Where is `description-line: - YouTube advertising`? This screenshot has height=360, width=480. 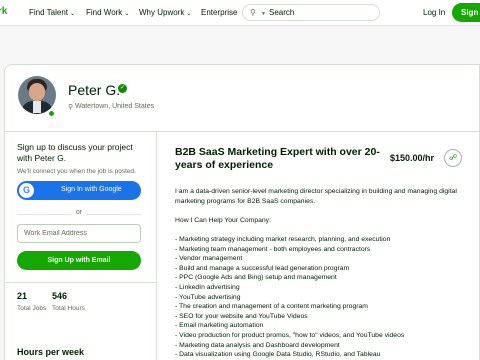 description-line: - YouTube advertising is located at coordinates (208, 297).